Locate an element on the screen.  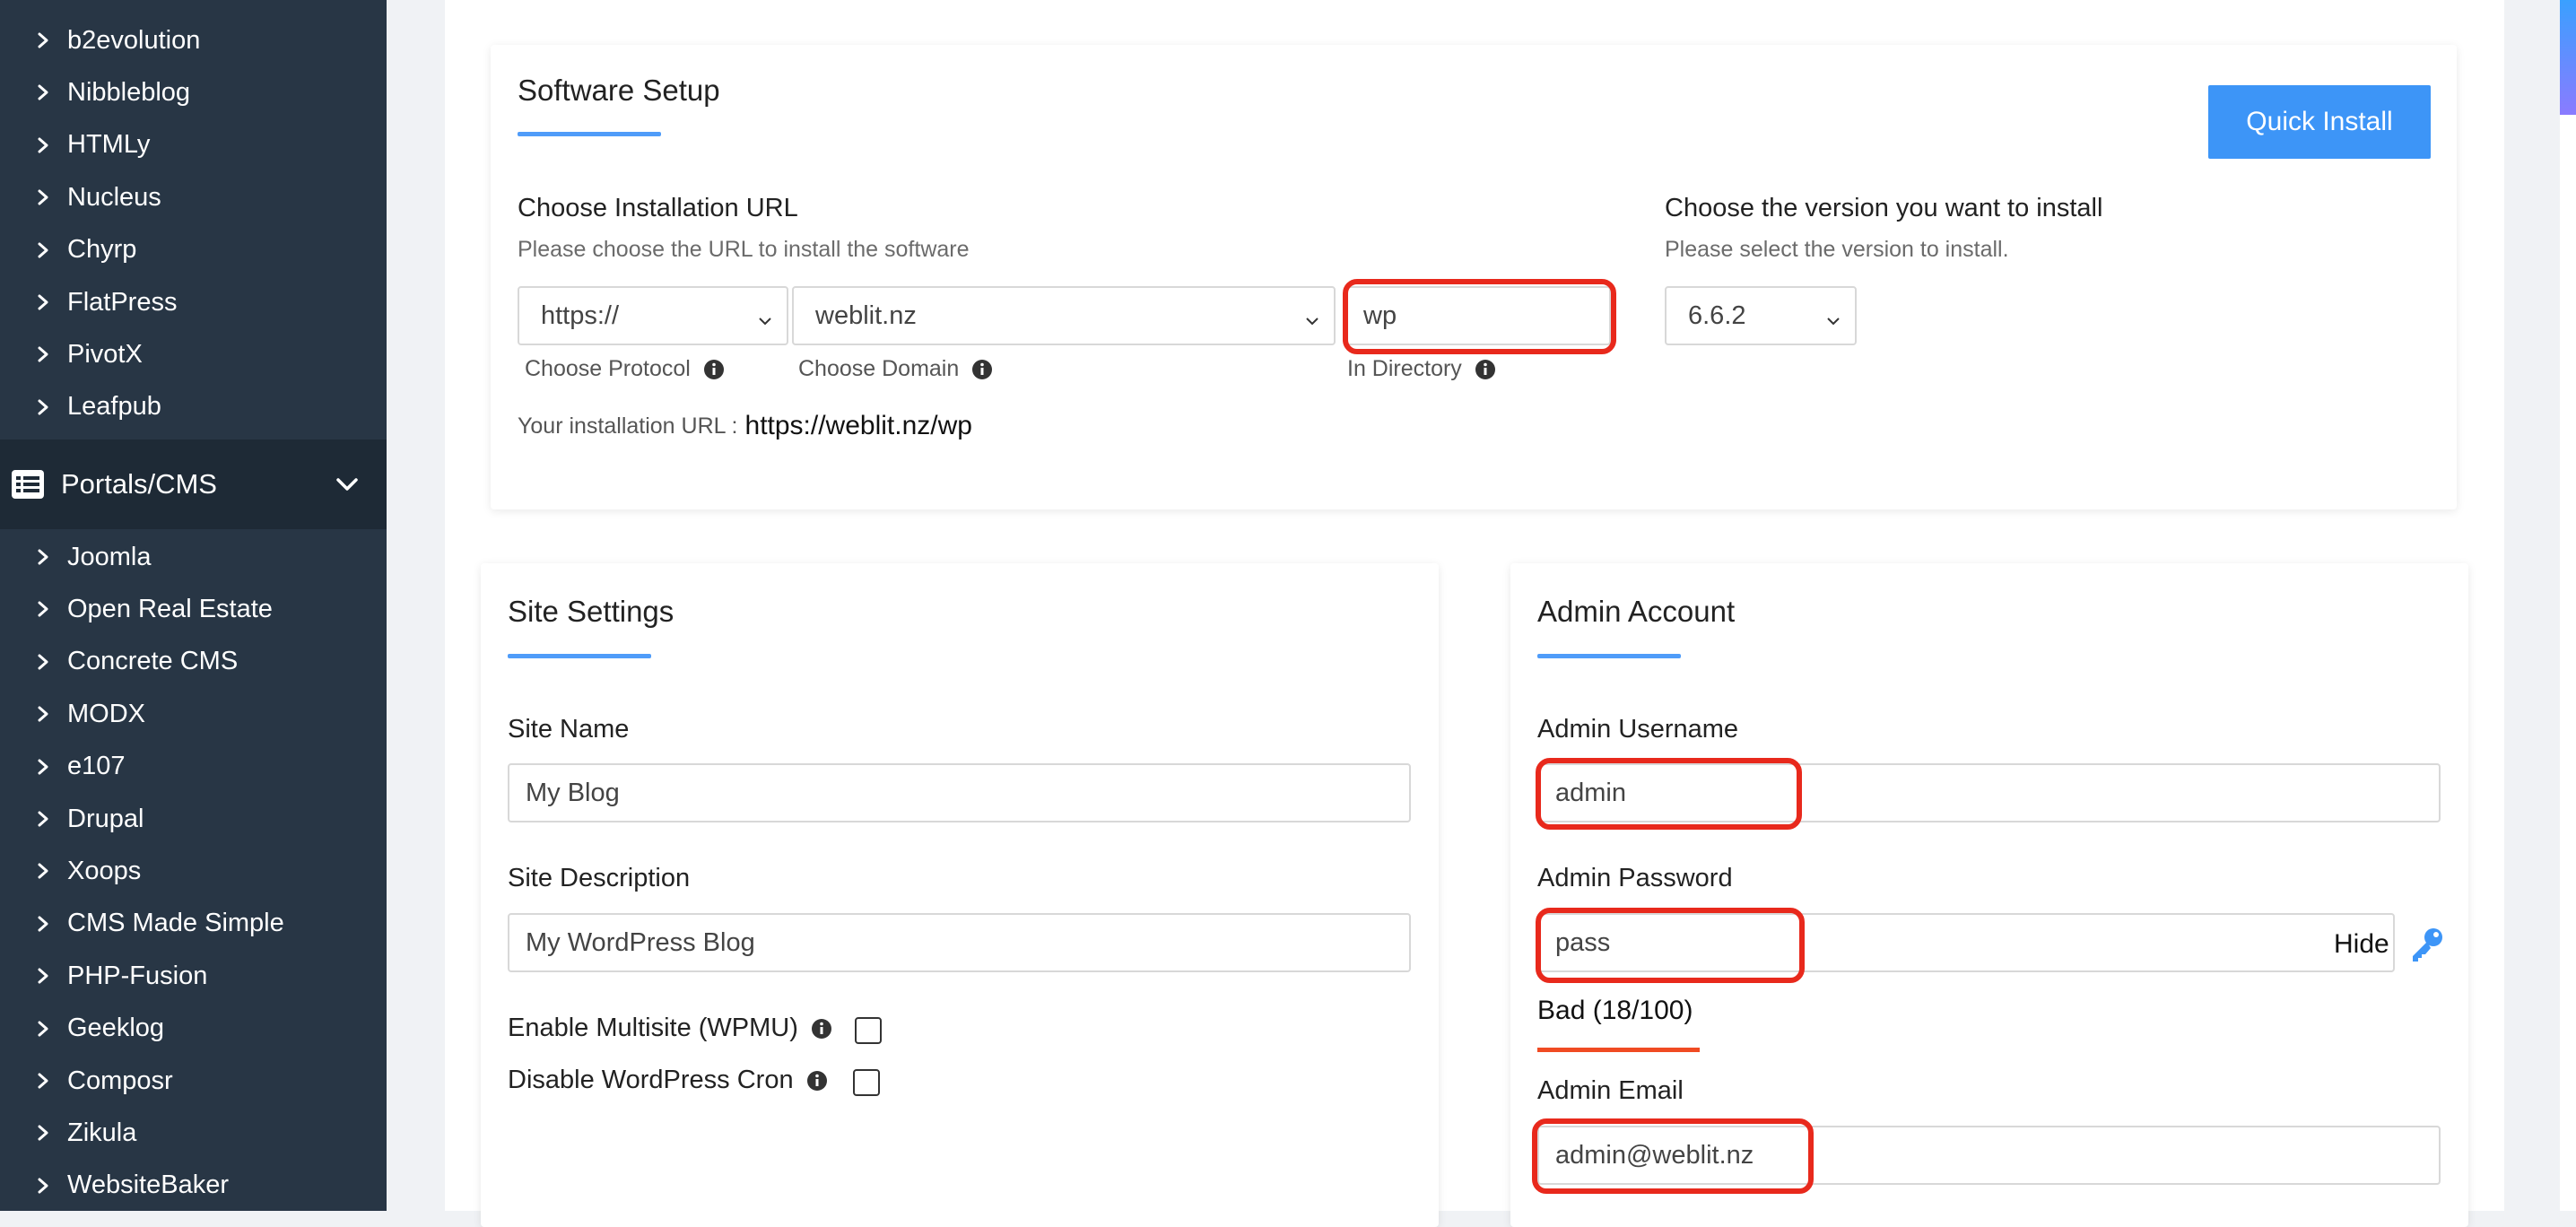
scrollbar-thumb is located at coordinates (2568, 57).